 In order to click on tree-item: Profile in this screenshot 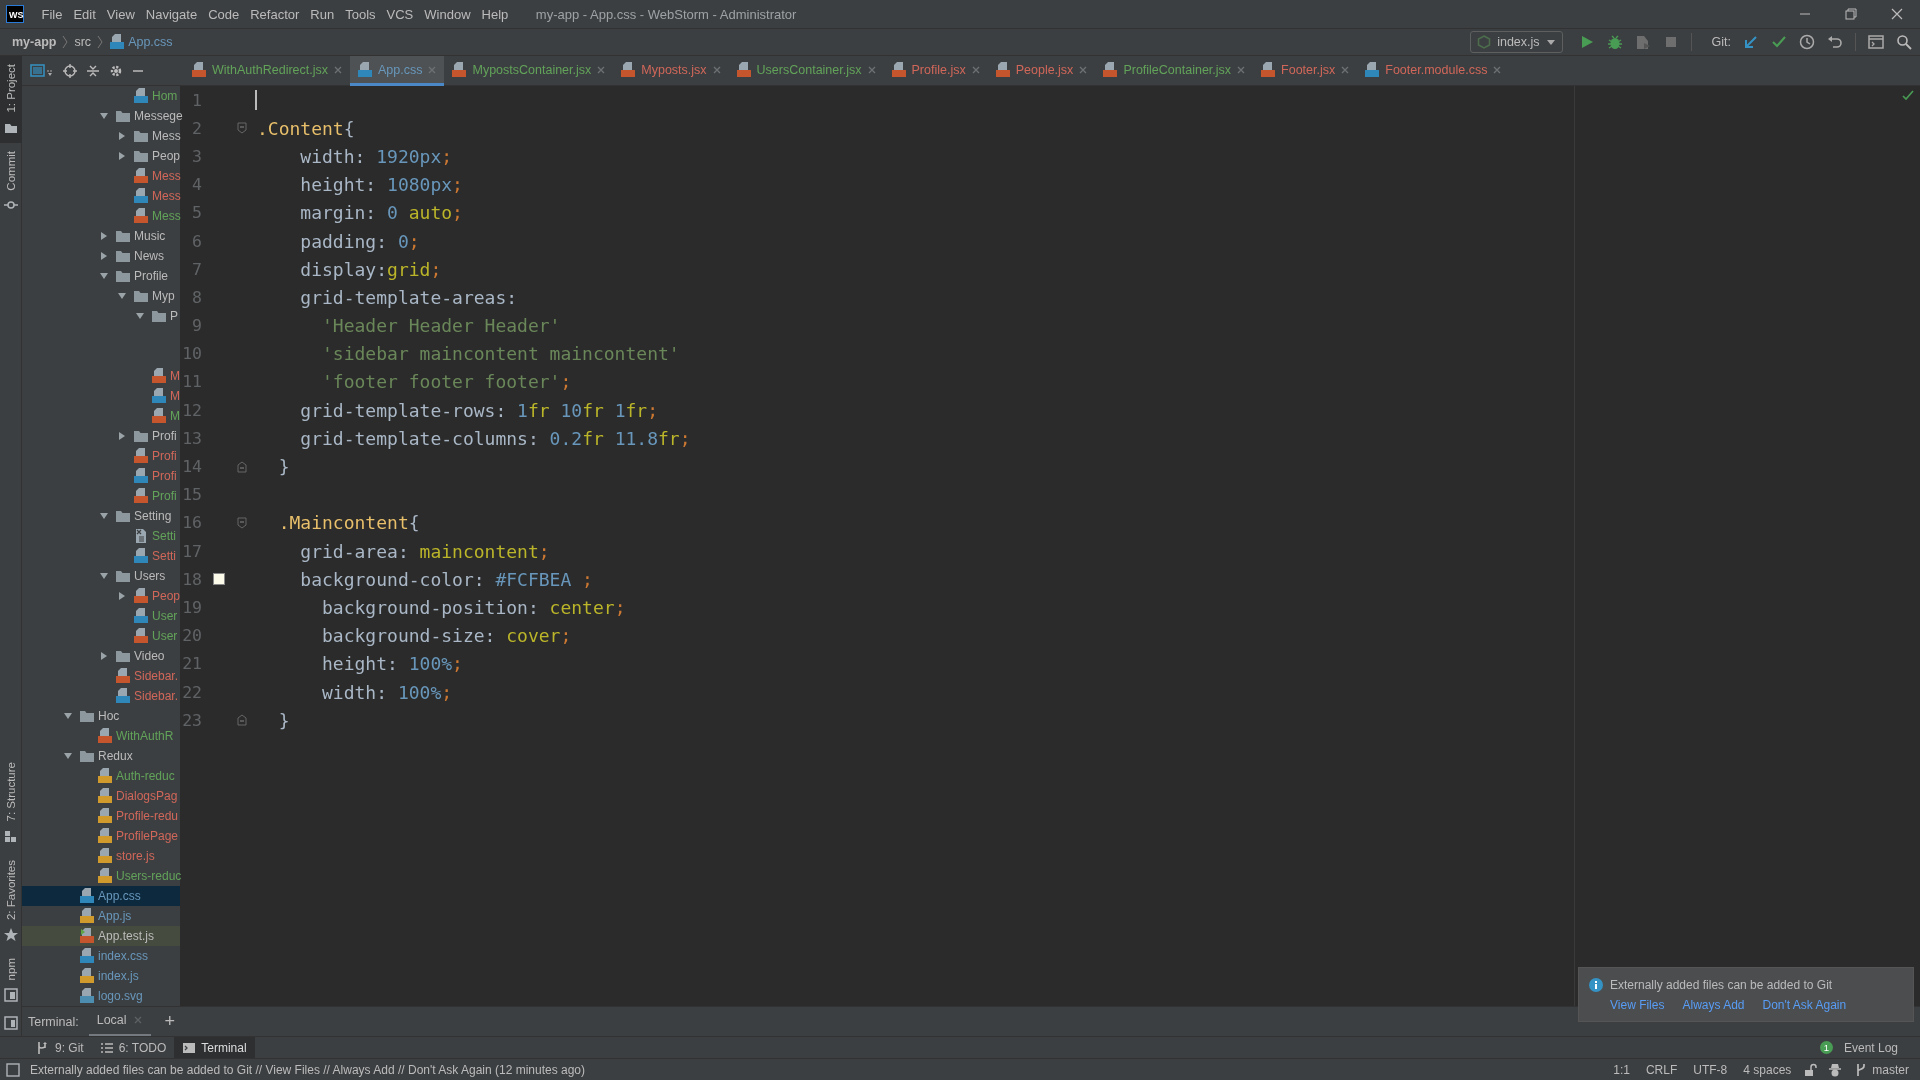, I will do `click(101, 276)`.